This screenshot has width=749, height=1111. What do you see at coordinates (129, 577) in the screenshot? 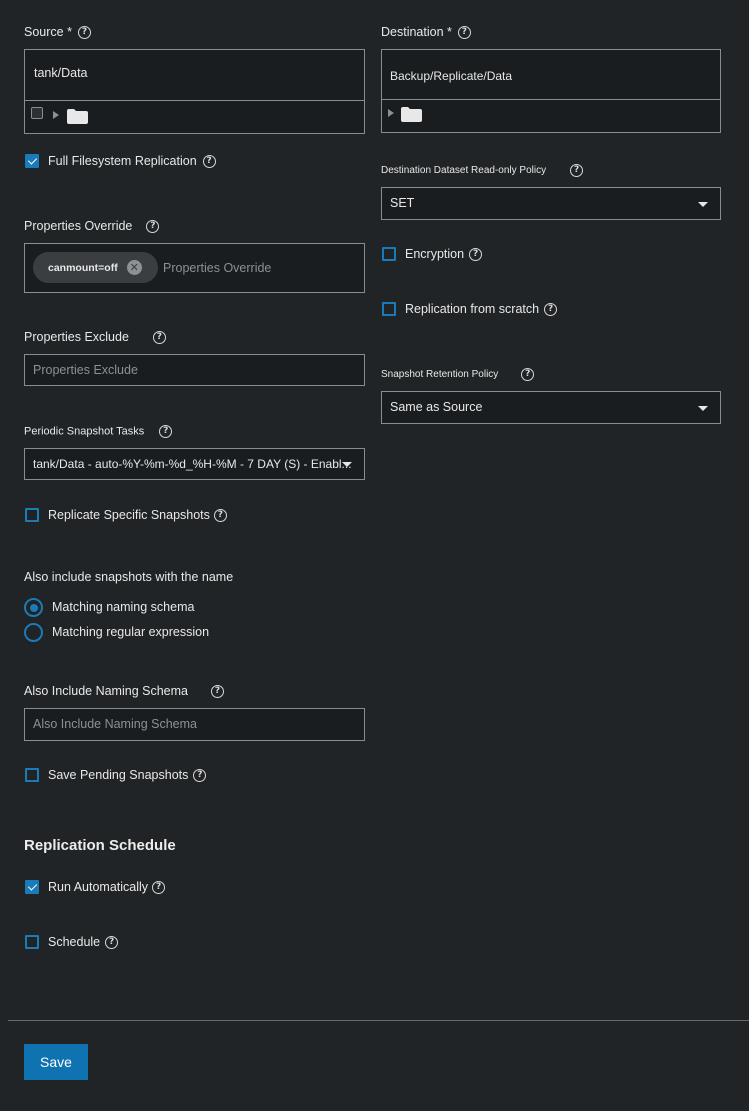
I see `also-include-label: Also include snapshots with the name` at bounding box center [129, 577].